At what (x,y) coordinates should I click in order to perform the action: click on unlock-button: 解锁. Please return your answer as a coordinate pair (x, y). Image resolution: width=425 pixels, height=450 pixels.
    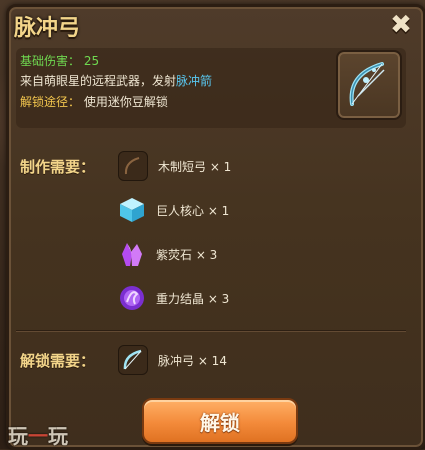
    Looking at the image, I should click on (220, 421).